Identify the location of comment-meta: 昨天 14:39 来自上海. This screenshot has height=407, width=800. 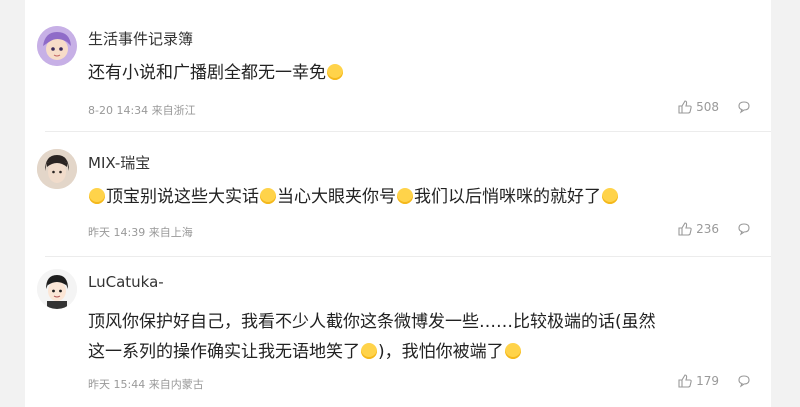
(140, 232).